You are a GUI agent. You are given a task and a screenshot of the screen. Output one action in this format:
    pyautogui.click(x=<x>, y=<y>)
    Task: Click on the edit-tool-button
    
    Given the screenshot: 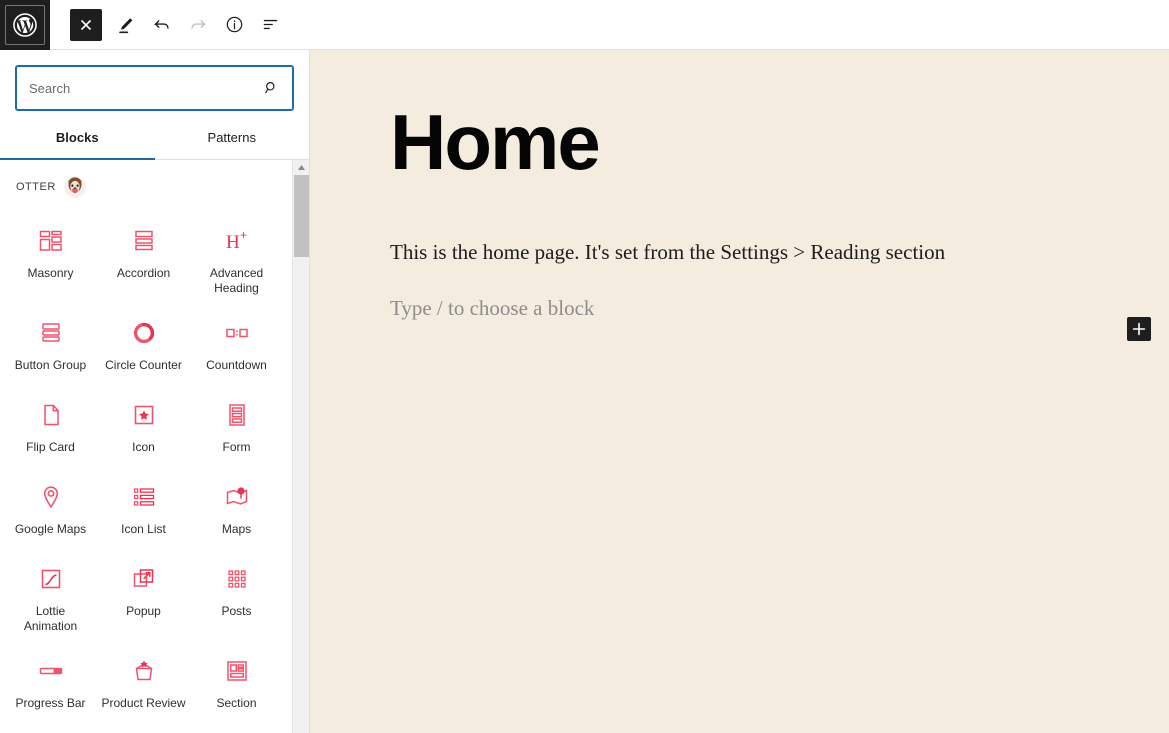 What is the action you would take?
    pyautogui.click(x=126, y=25)
    